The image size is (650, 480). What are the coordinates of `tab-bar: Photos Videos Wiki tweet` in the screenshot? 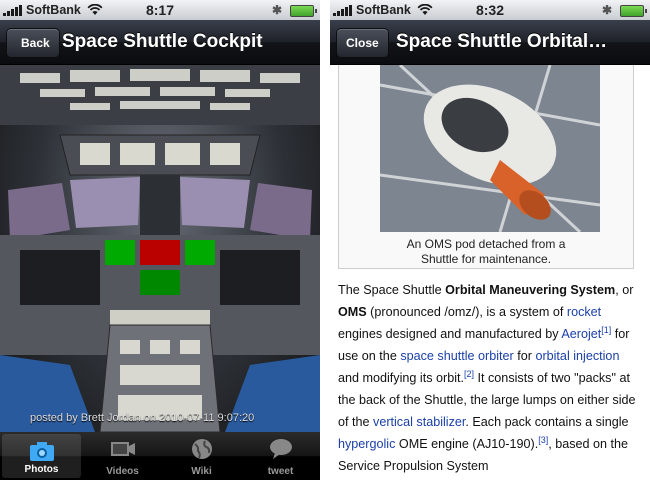 It's located at (160, 456).